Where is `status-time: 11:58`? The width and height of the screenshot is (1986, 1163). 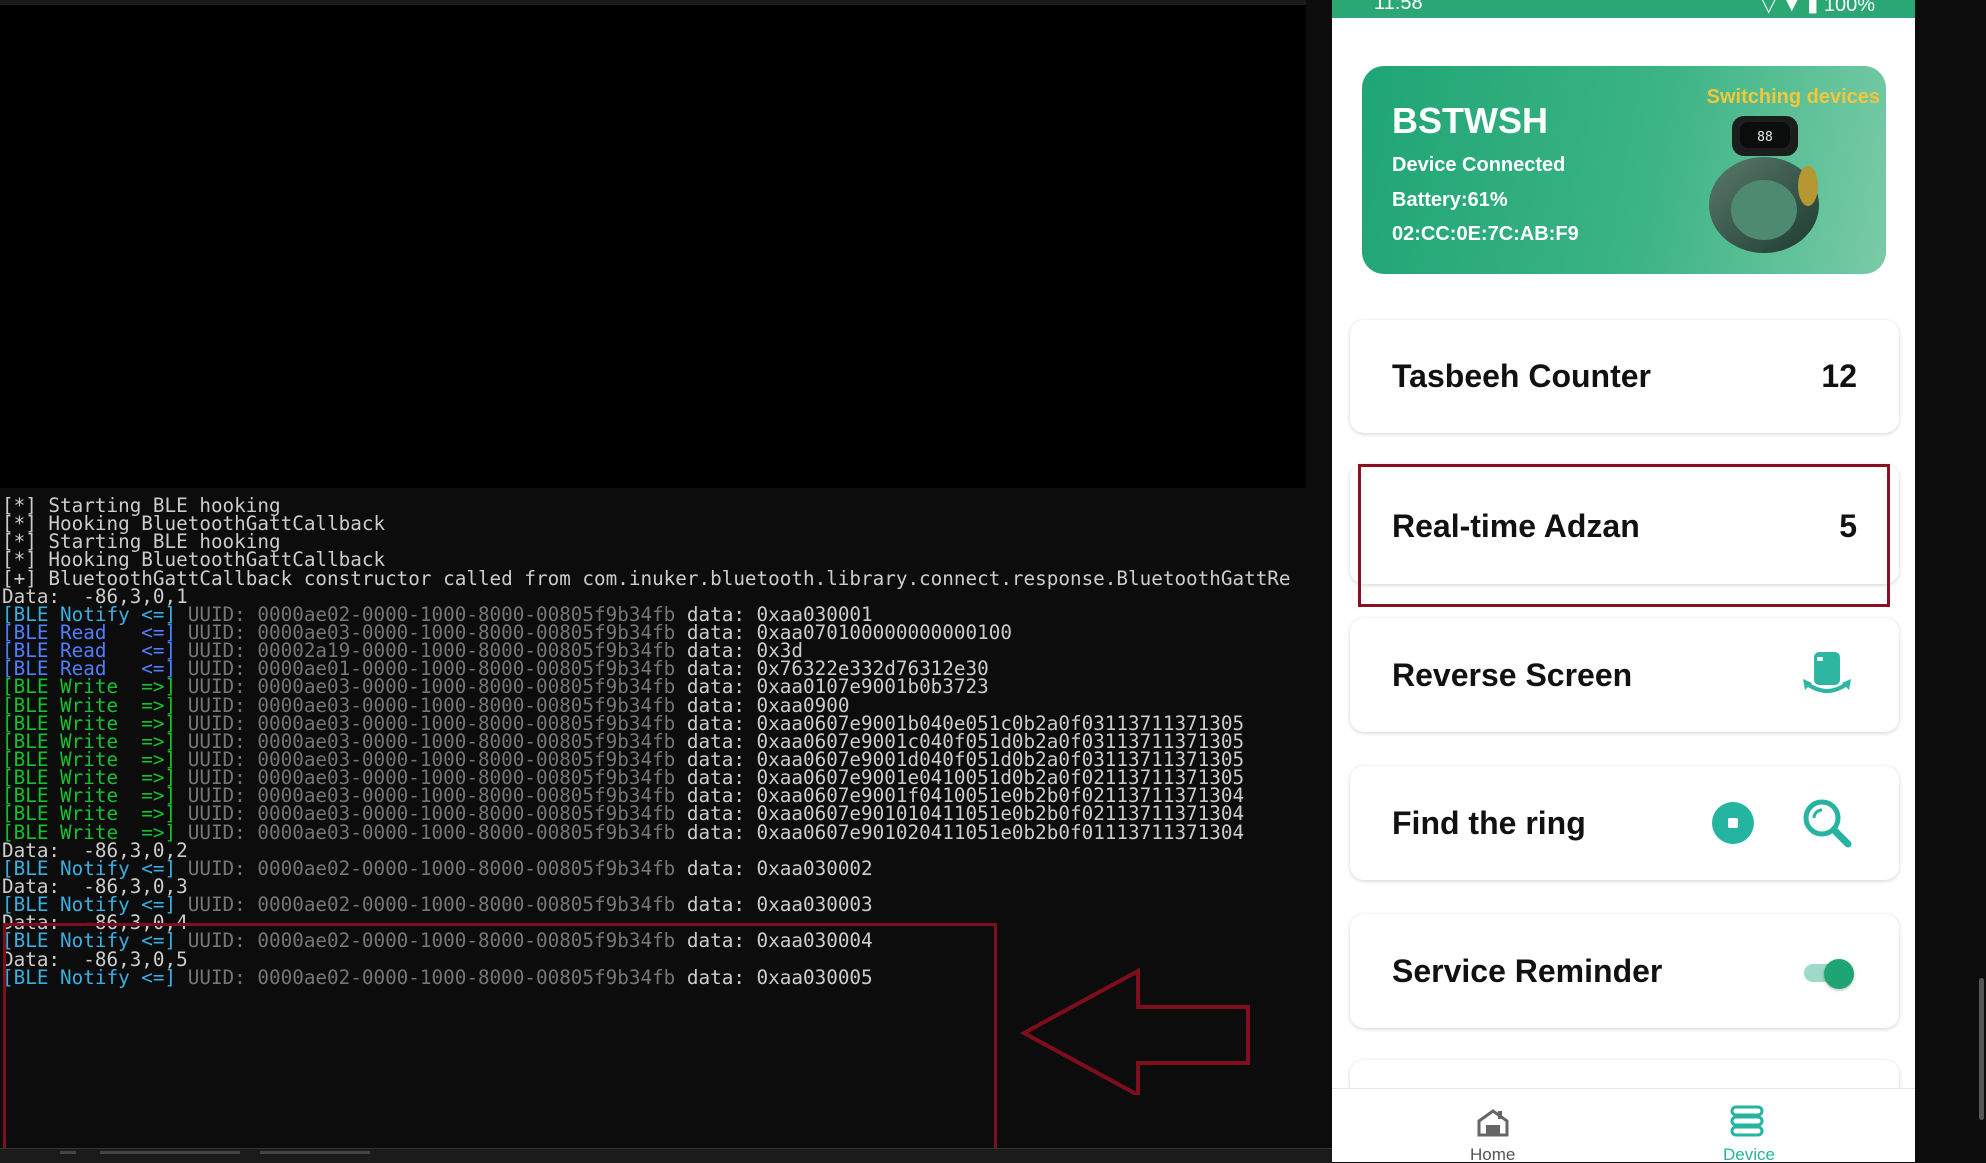
status-time: 11:58 is located at coordinates (1398, 7).